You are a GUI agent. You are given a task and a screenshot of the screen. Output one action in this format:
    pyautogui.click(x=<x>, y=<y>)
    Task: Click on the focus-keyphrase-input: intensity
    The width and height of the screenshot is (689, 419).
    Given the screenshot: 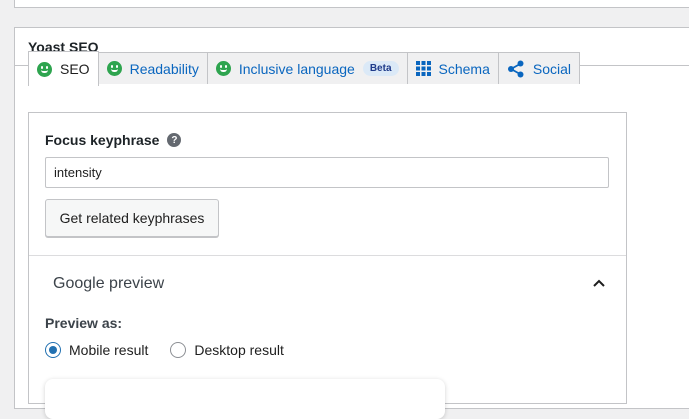 What is the action you would take?
    pyautogui.click(x=327, y=172)
    